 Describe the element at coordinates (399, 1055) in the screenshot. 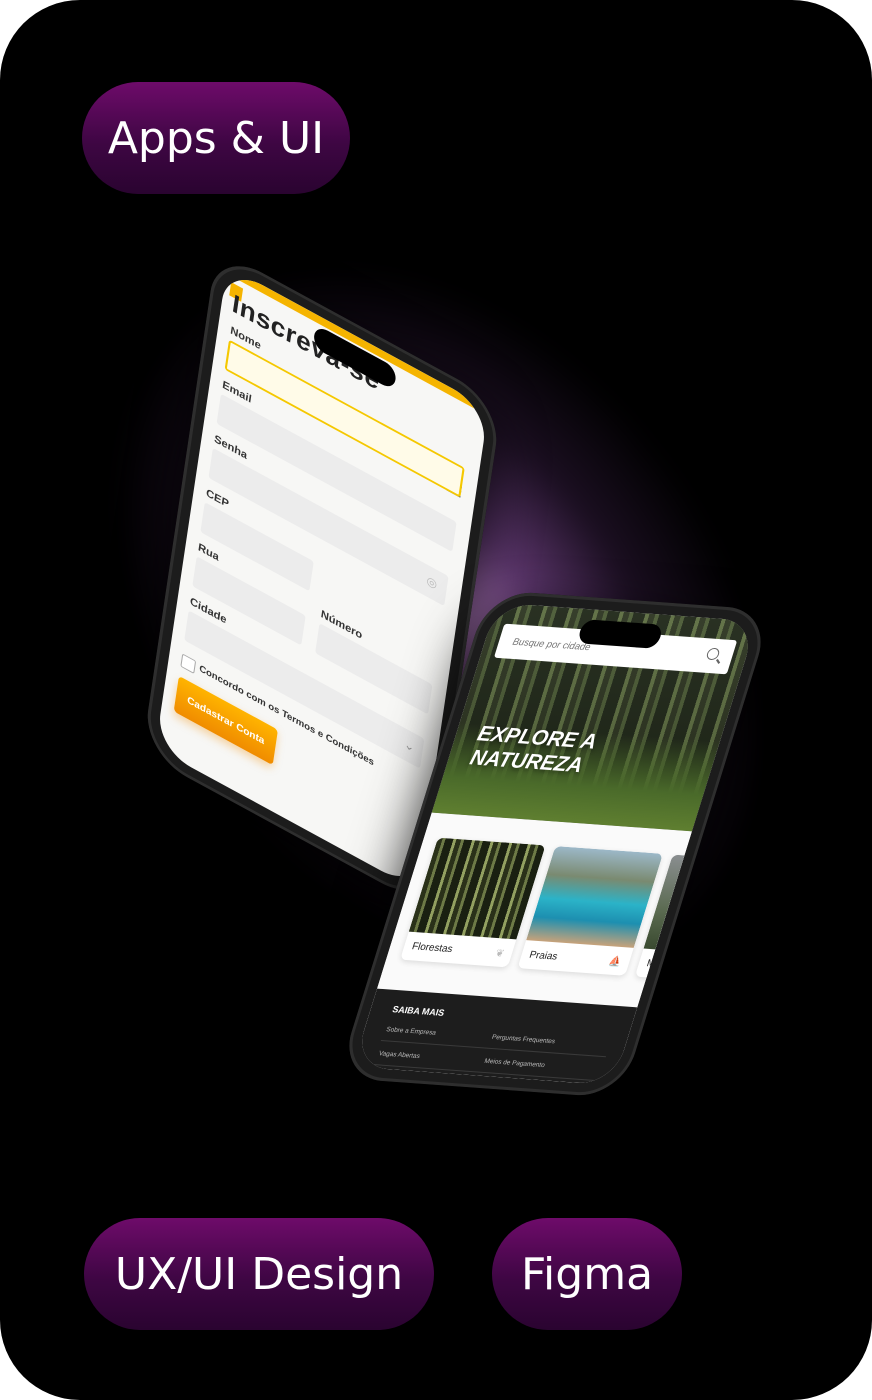

I see `footer-link-jobs: Vagas Abertas` at that location.